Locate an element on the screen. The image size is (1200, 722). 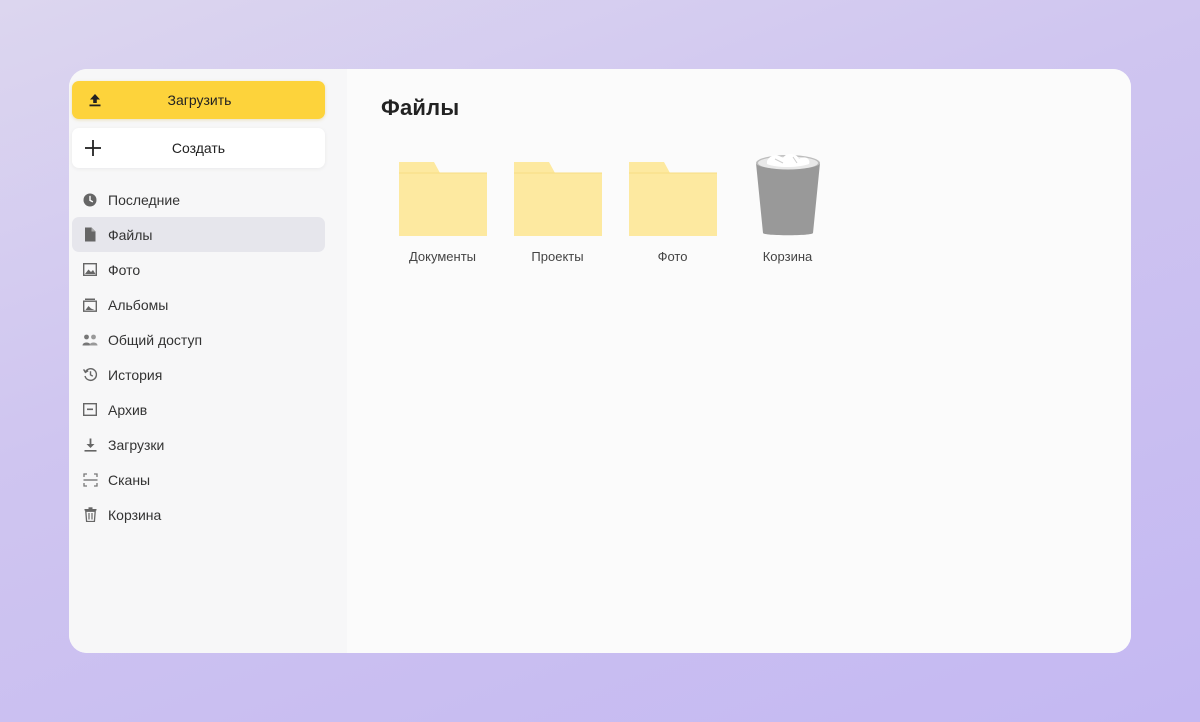
sidebar-item-albums: Альбомы is located at coordinates (198, 304).